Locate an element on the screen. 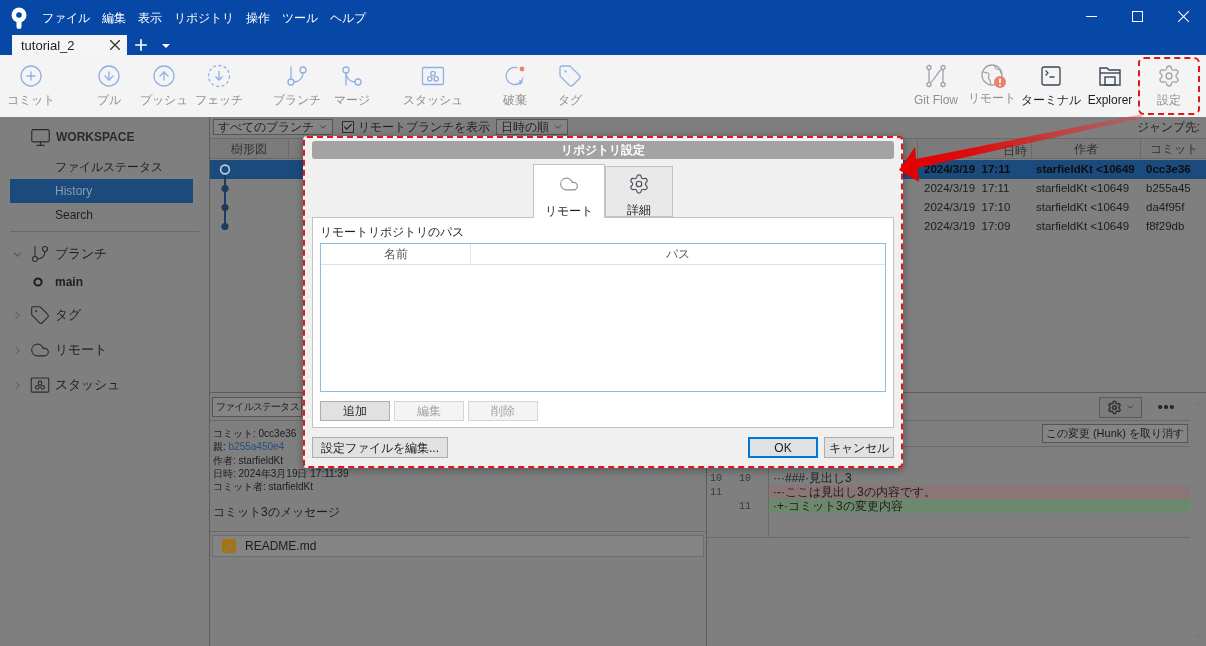 The width and height of the screenshot is (1206, 646). table-cell: b255a45 is located at coordinates (1168, 187).